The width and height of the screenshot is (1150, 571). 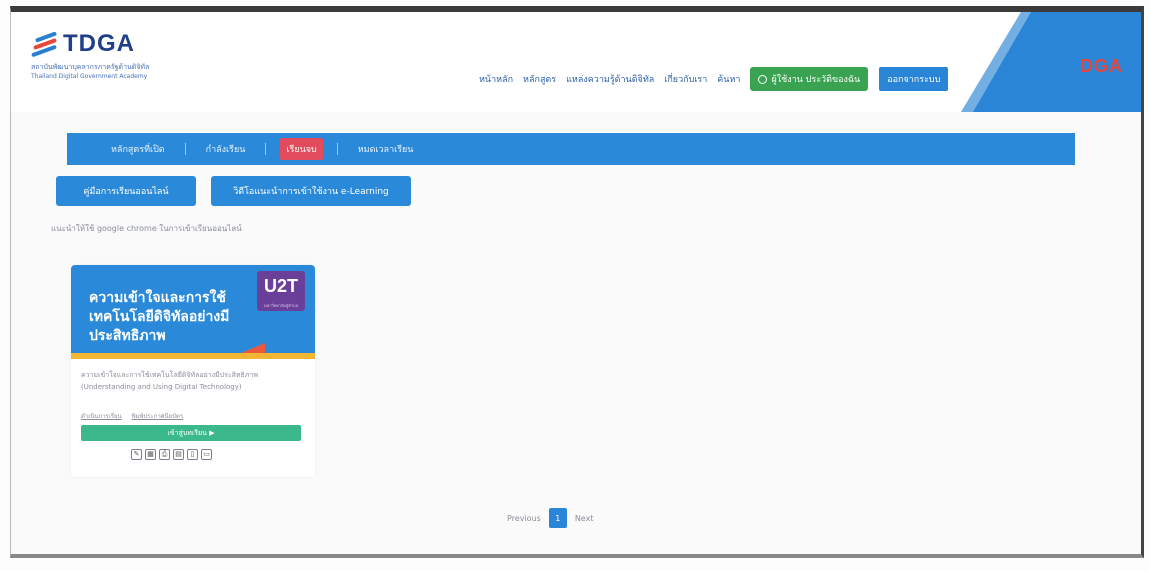 I want to click on logo-wordmark: TDGA, so click(x=99, y=43).